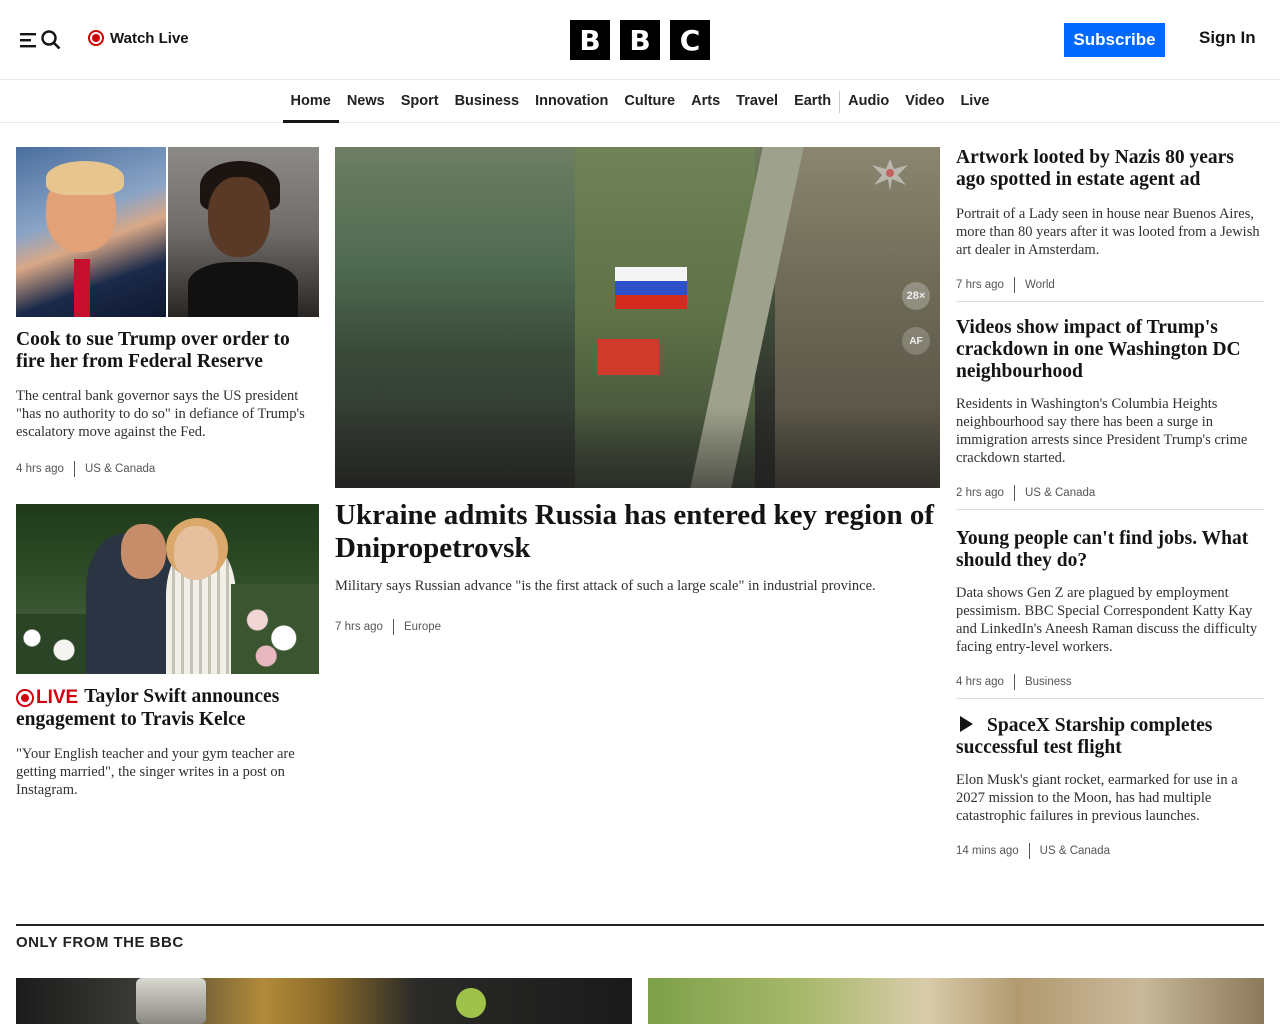  I want to click on photo-hair, so click(85, 178).